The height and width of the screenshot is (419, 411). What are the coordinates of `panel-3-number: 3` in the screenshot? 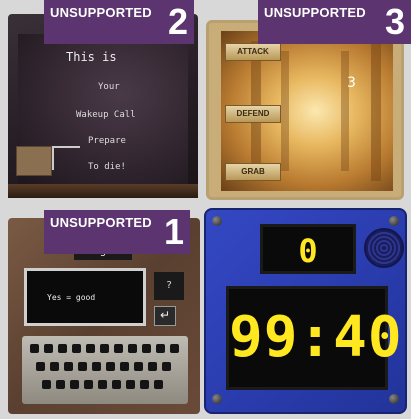 It's located at (394, 21).